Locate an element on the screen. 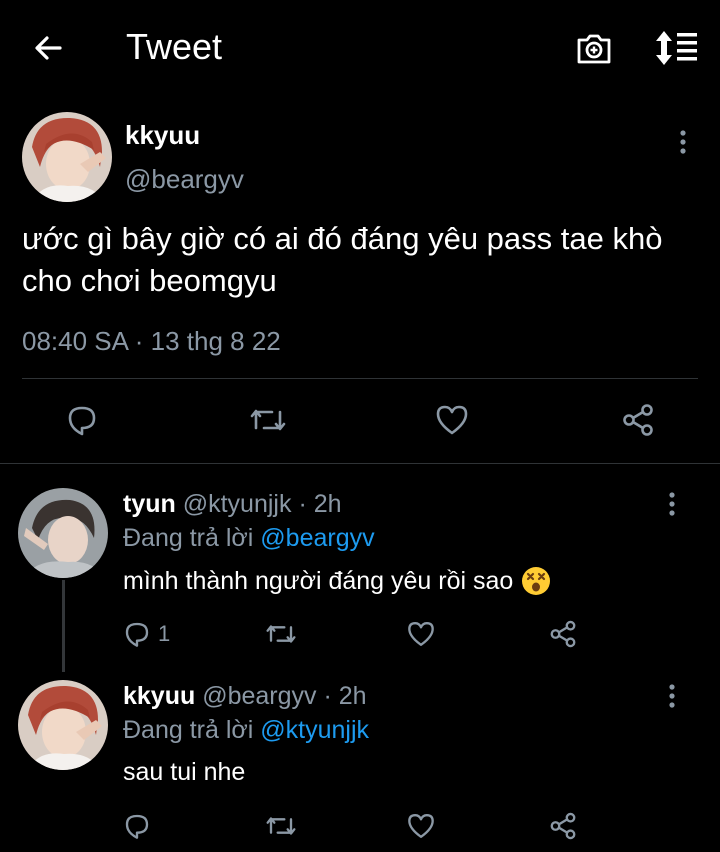 The image size is (720, 852). camera-plus-icon is located at coordinates (594, 49).